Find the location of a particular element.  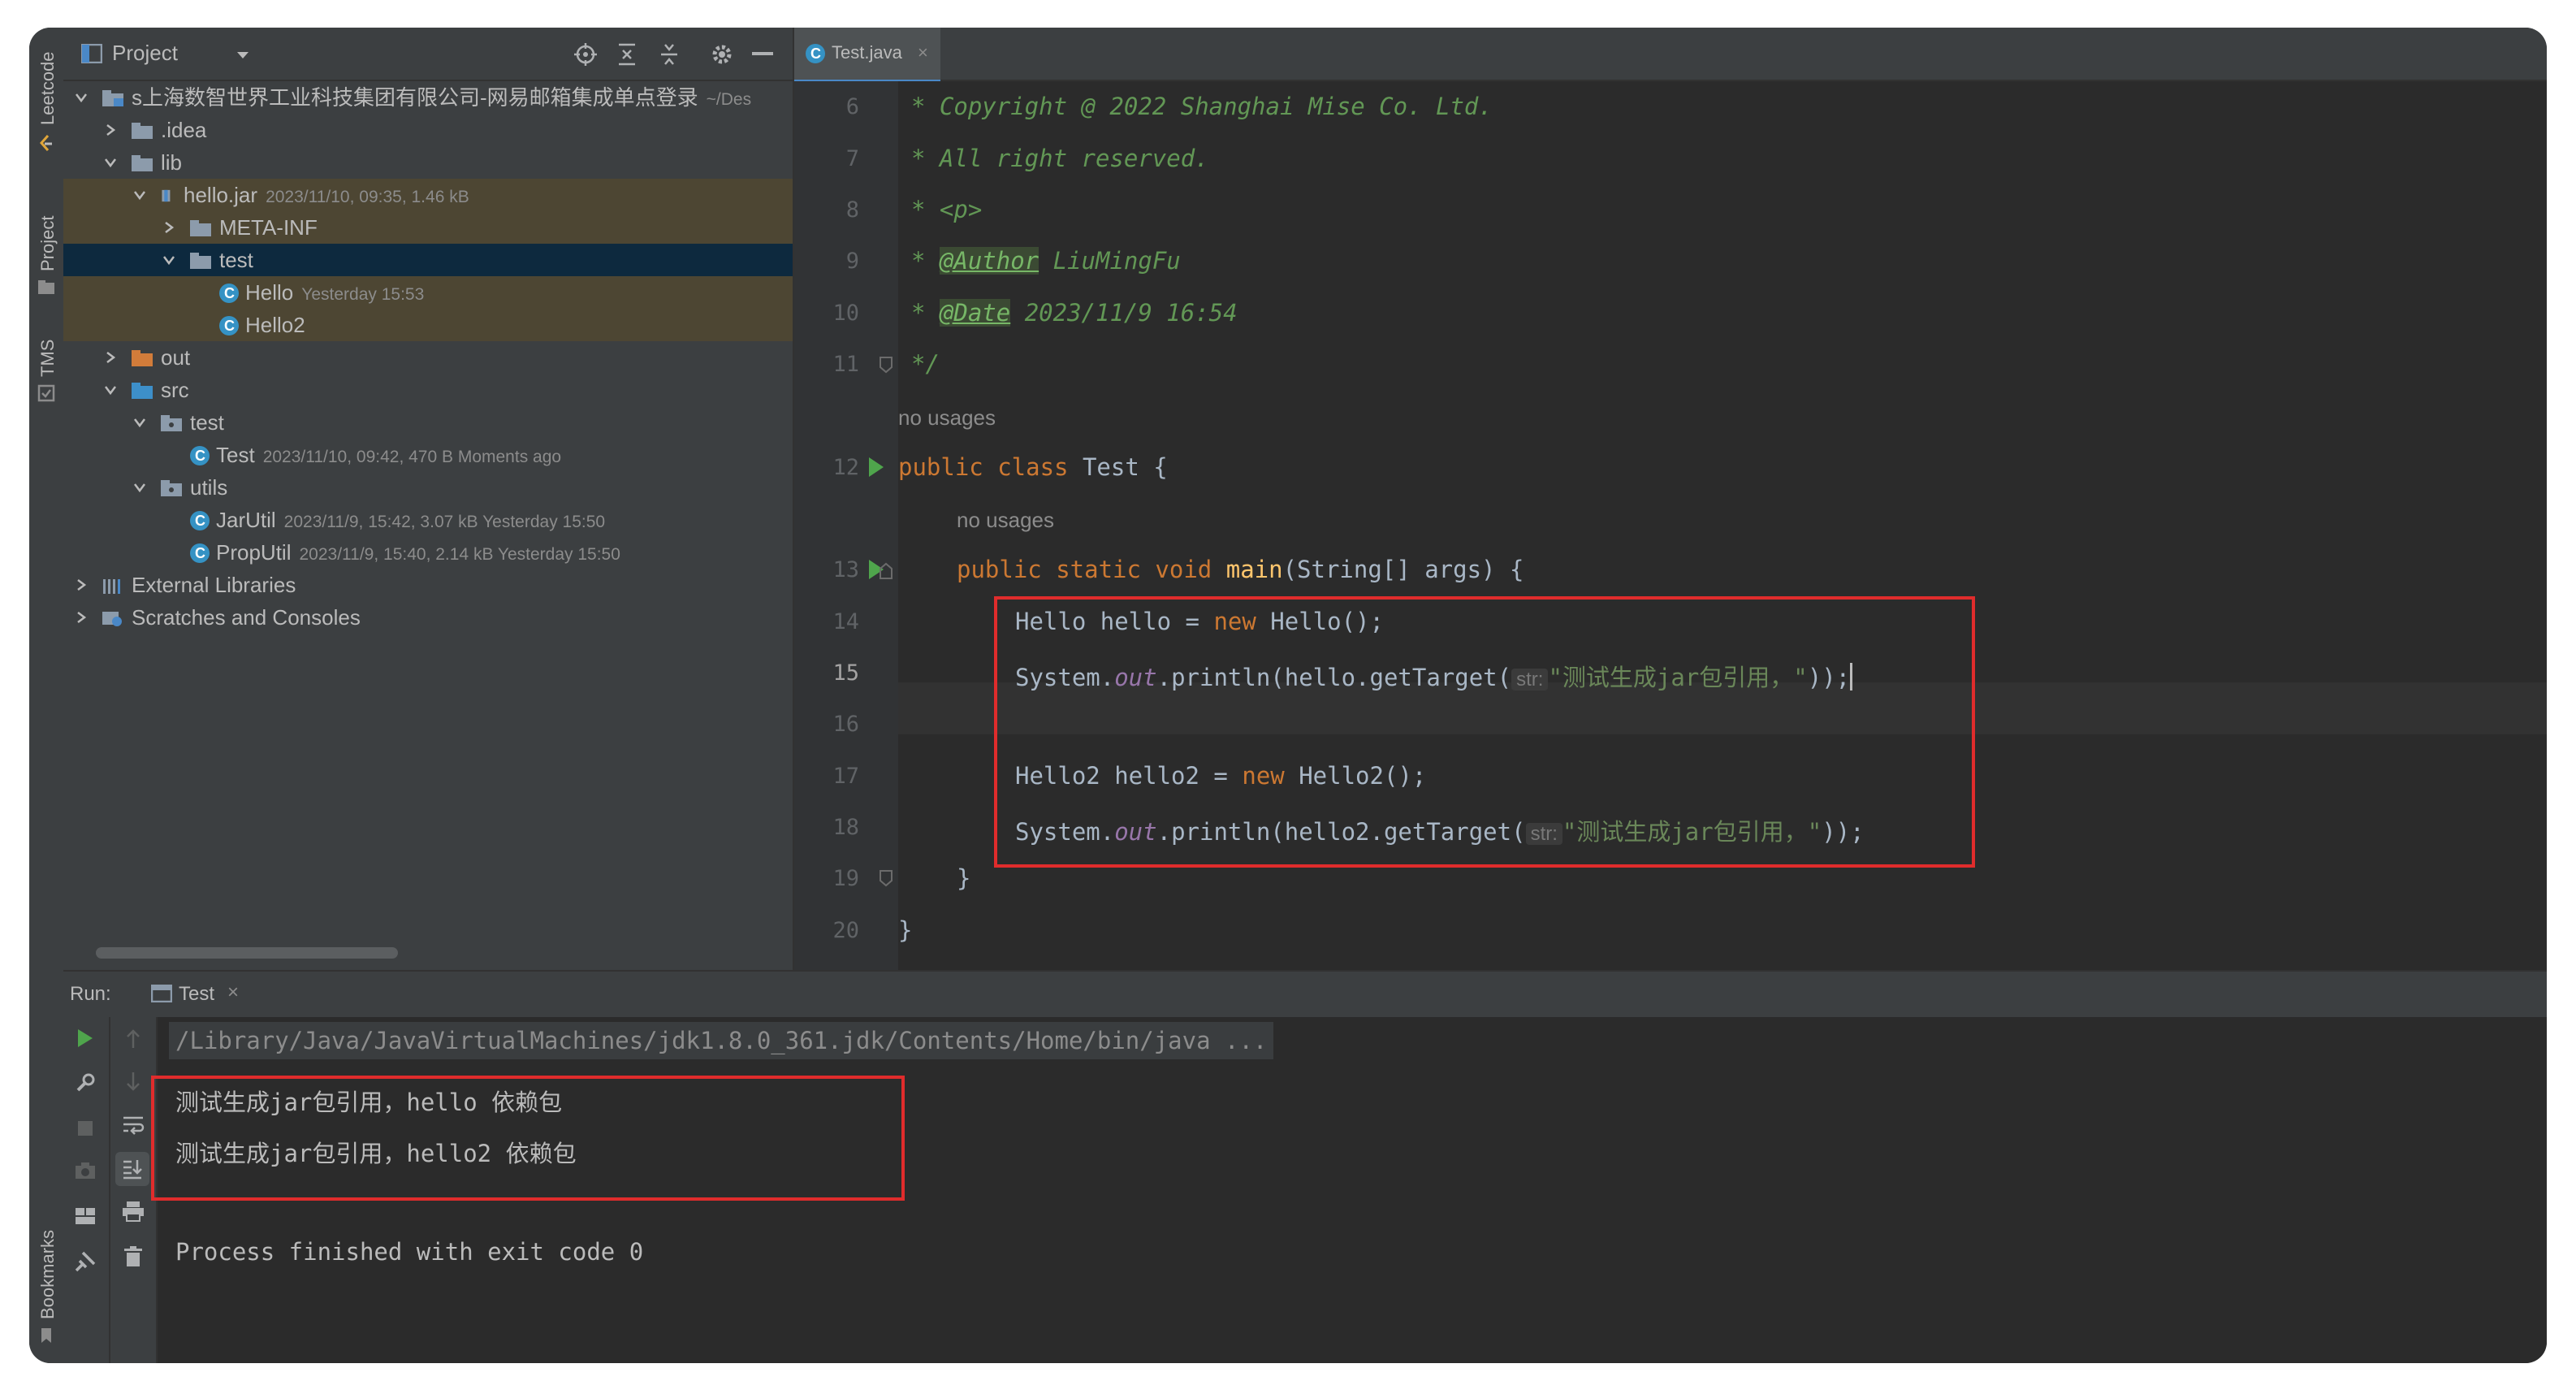

code-line-19: } is located at coordinates (964, 878).